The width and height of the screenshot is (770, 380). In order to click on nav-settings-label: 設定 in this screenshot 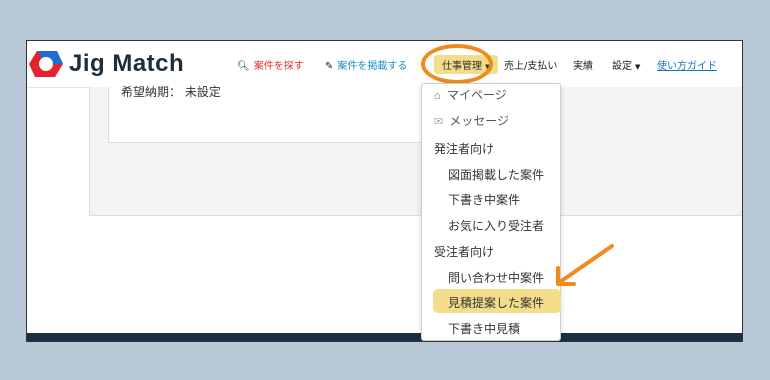, I will do `click(622, 66)`.